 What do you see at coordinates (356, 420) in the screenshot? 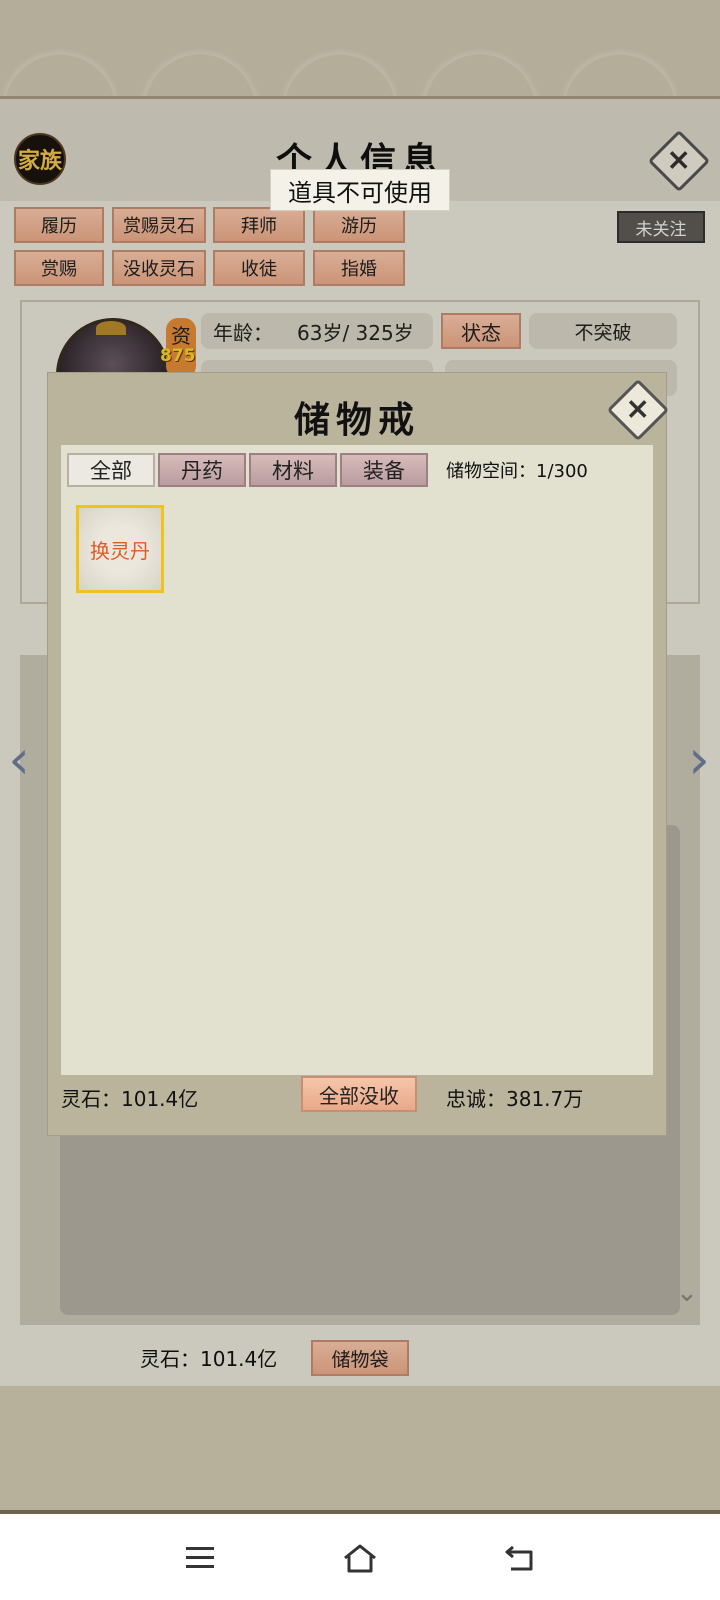
I see `modal-title: 储物戒` at bounding box center [356, 420].